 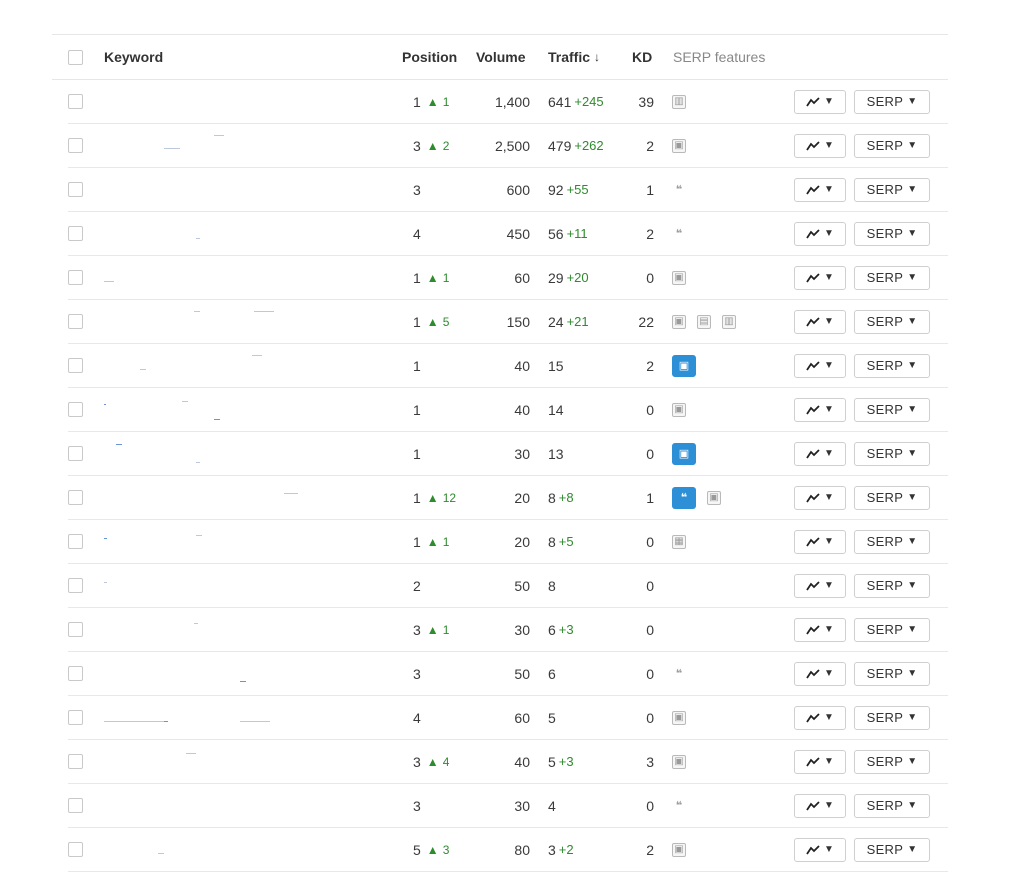 What do you see at coordinates (642, 57) in the screenshot?
I see `header-kd: KD` at bounding box center [642, 57].